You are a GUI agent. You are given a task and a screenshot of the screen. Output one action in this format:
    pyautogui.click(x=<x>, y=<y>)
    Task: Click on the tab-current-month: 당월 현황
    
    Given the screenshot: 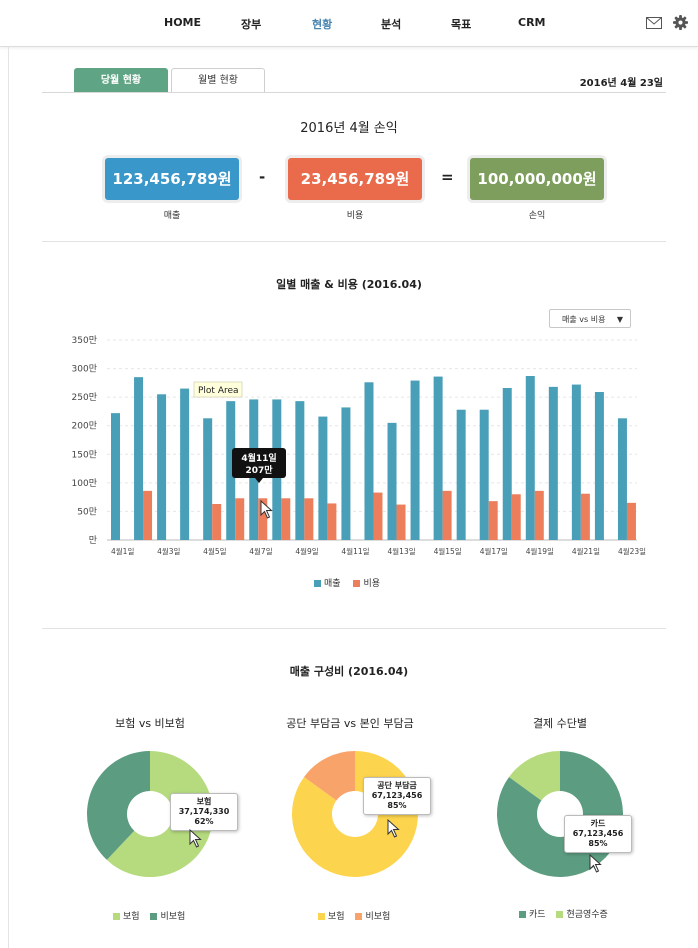 What is the action you would take?
    pyautogui.click(x=121, y=80)
    